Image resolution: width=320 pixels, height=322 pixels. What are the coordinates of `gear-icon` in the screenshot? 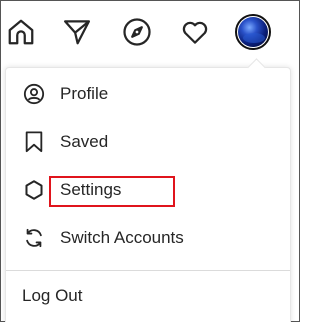 It's located at (34, 190).